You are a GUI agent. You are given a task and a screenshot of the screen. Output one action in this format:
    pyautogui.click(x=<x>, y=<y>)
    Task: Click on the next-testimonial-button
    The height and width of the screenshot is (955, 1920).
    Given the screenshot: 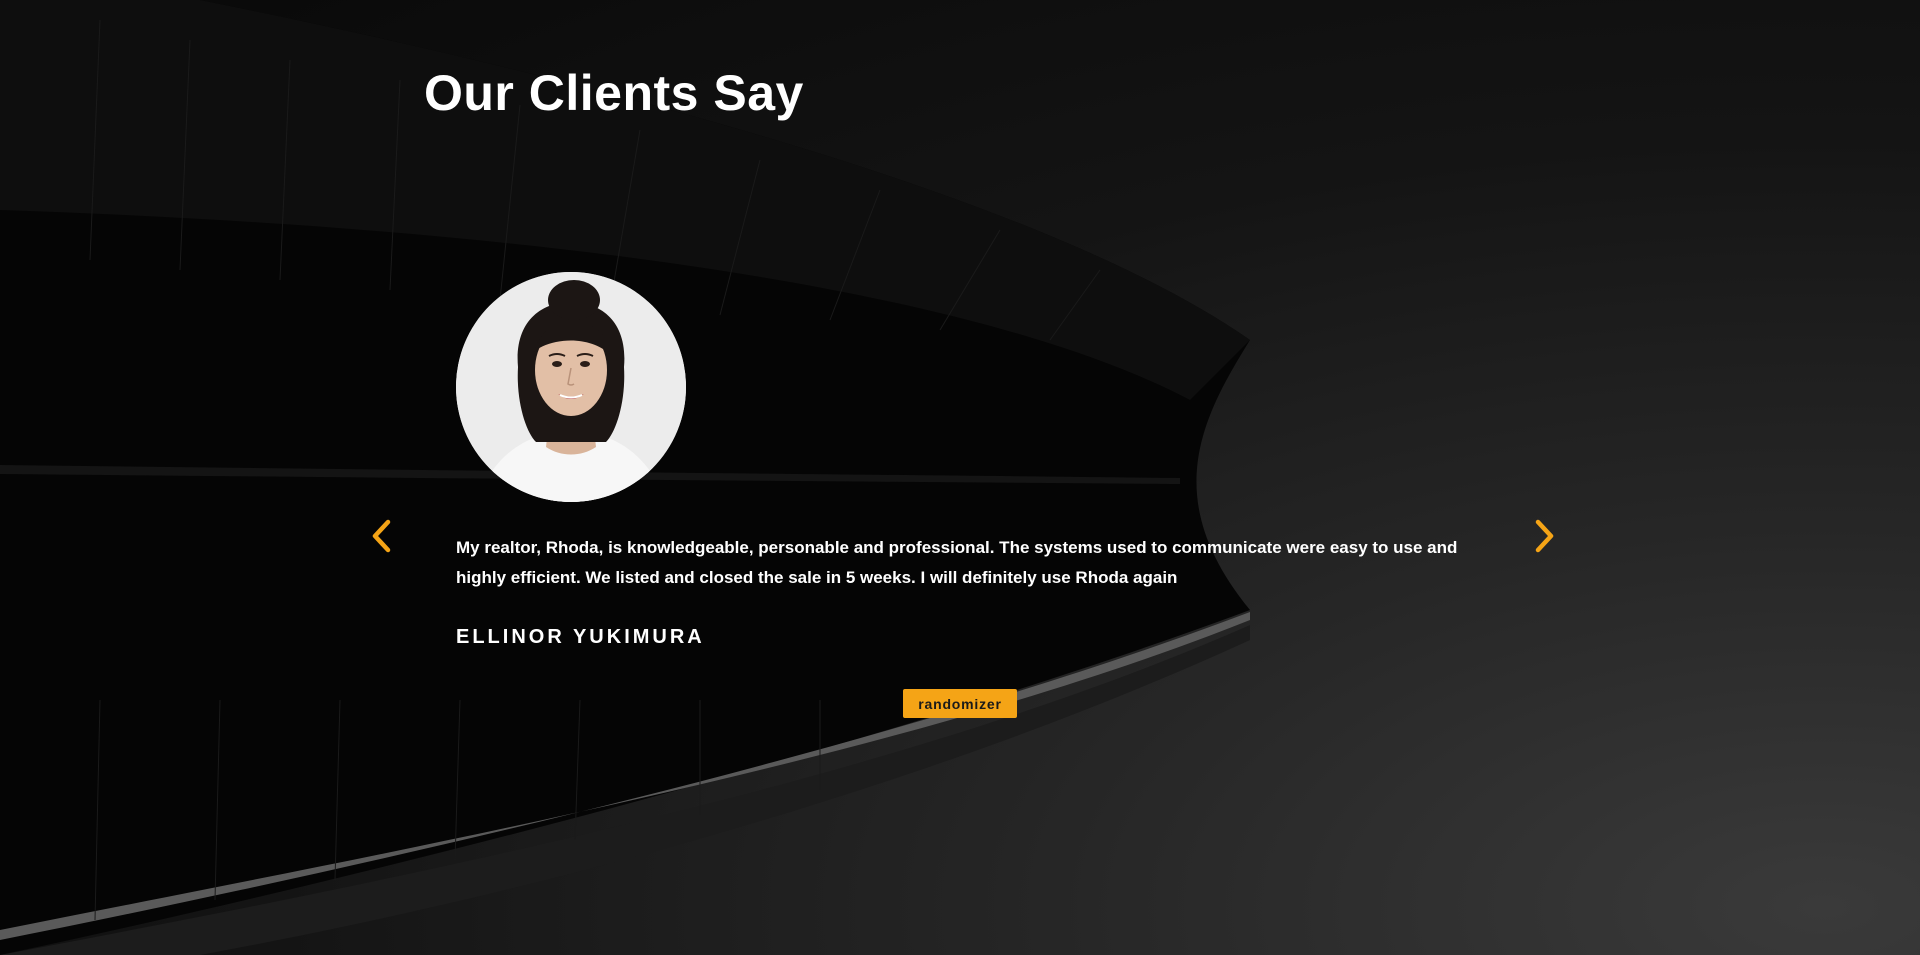 What is the action you would take?
    pyautogui.click(x=1545, y=536)
    